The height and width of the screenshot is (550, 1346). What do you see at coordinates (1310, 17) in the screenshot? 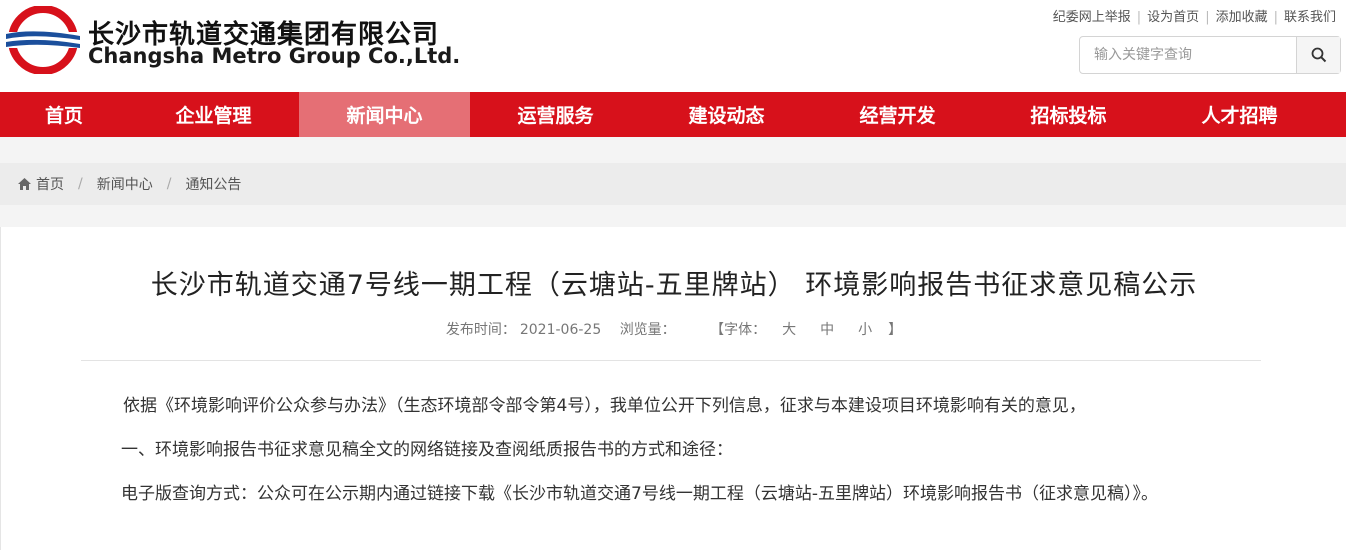
I see `contact-us-link: 联系我们` at bounding box center [1310, 17].